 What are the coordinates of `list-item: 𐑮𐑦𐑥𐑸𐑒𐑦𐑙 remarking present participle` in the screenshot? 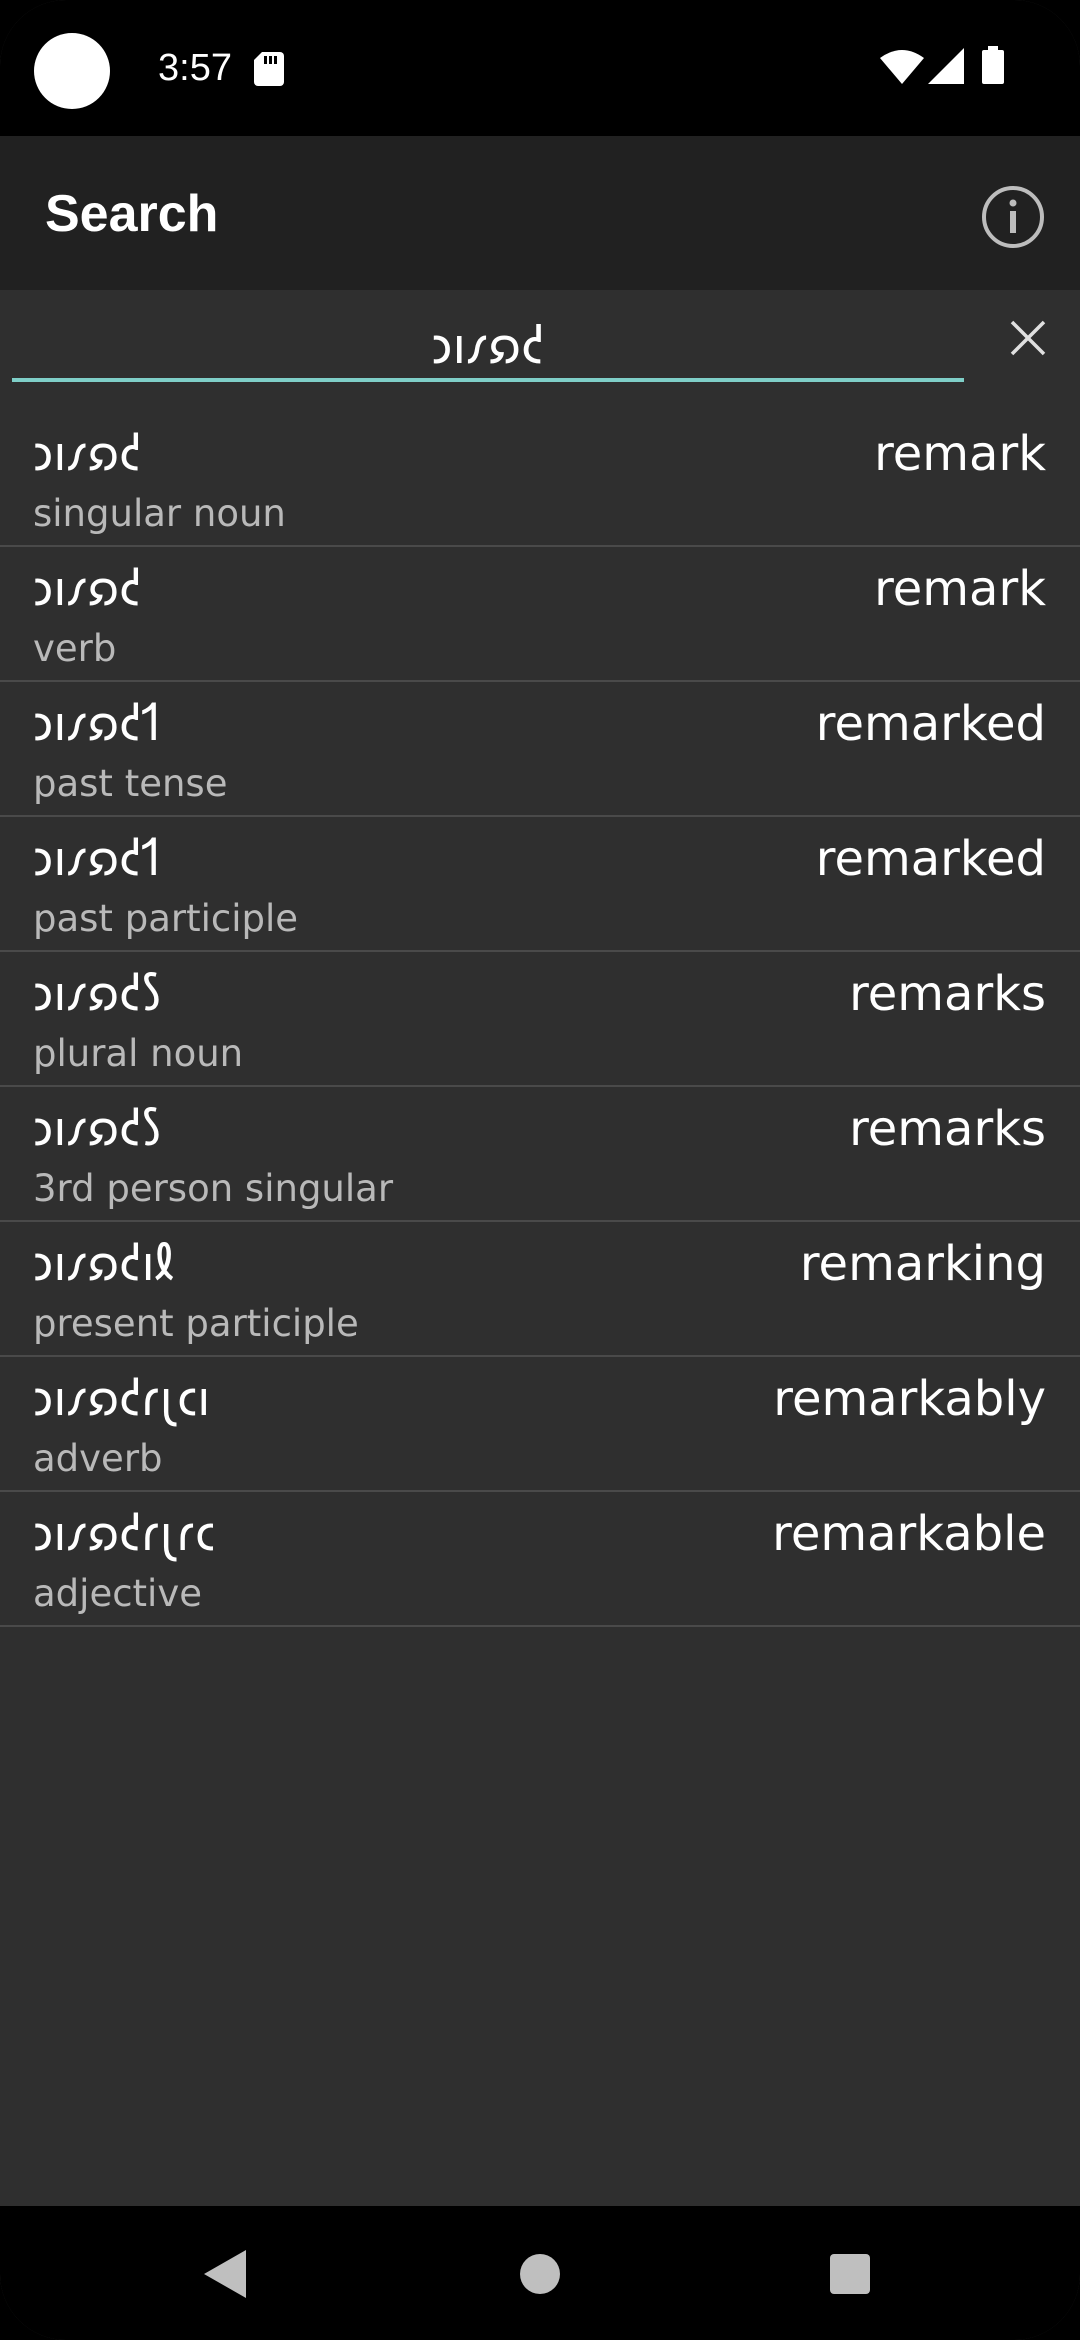 It's located at (540, 1289).